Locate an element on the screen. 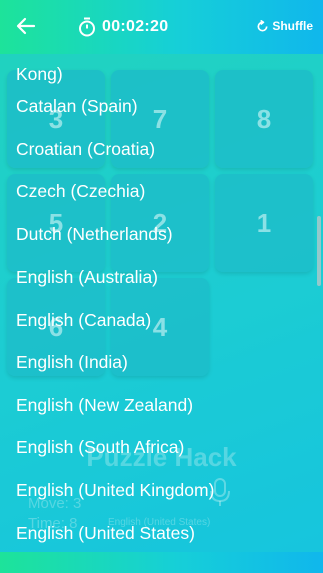 This screenshot has height=573, width=323. language-option: Kong) is located at coordinates (39, 74).